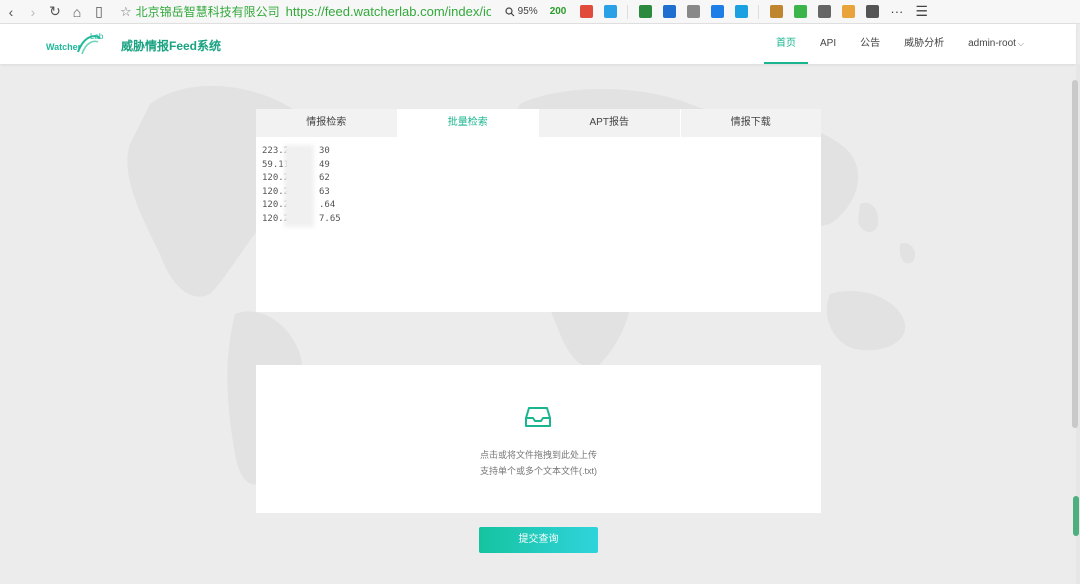  Describe the element at coordinates (538, 471) in the screenshot. I see `upload-format-hint: 支持单个或多个文本文件(.txt)` at that location.